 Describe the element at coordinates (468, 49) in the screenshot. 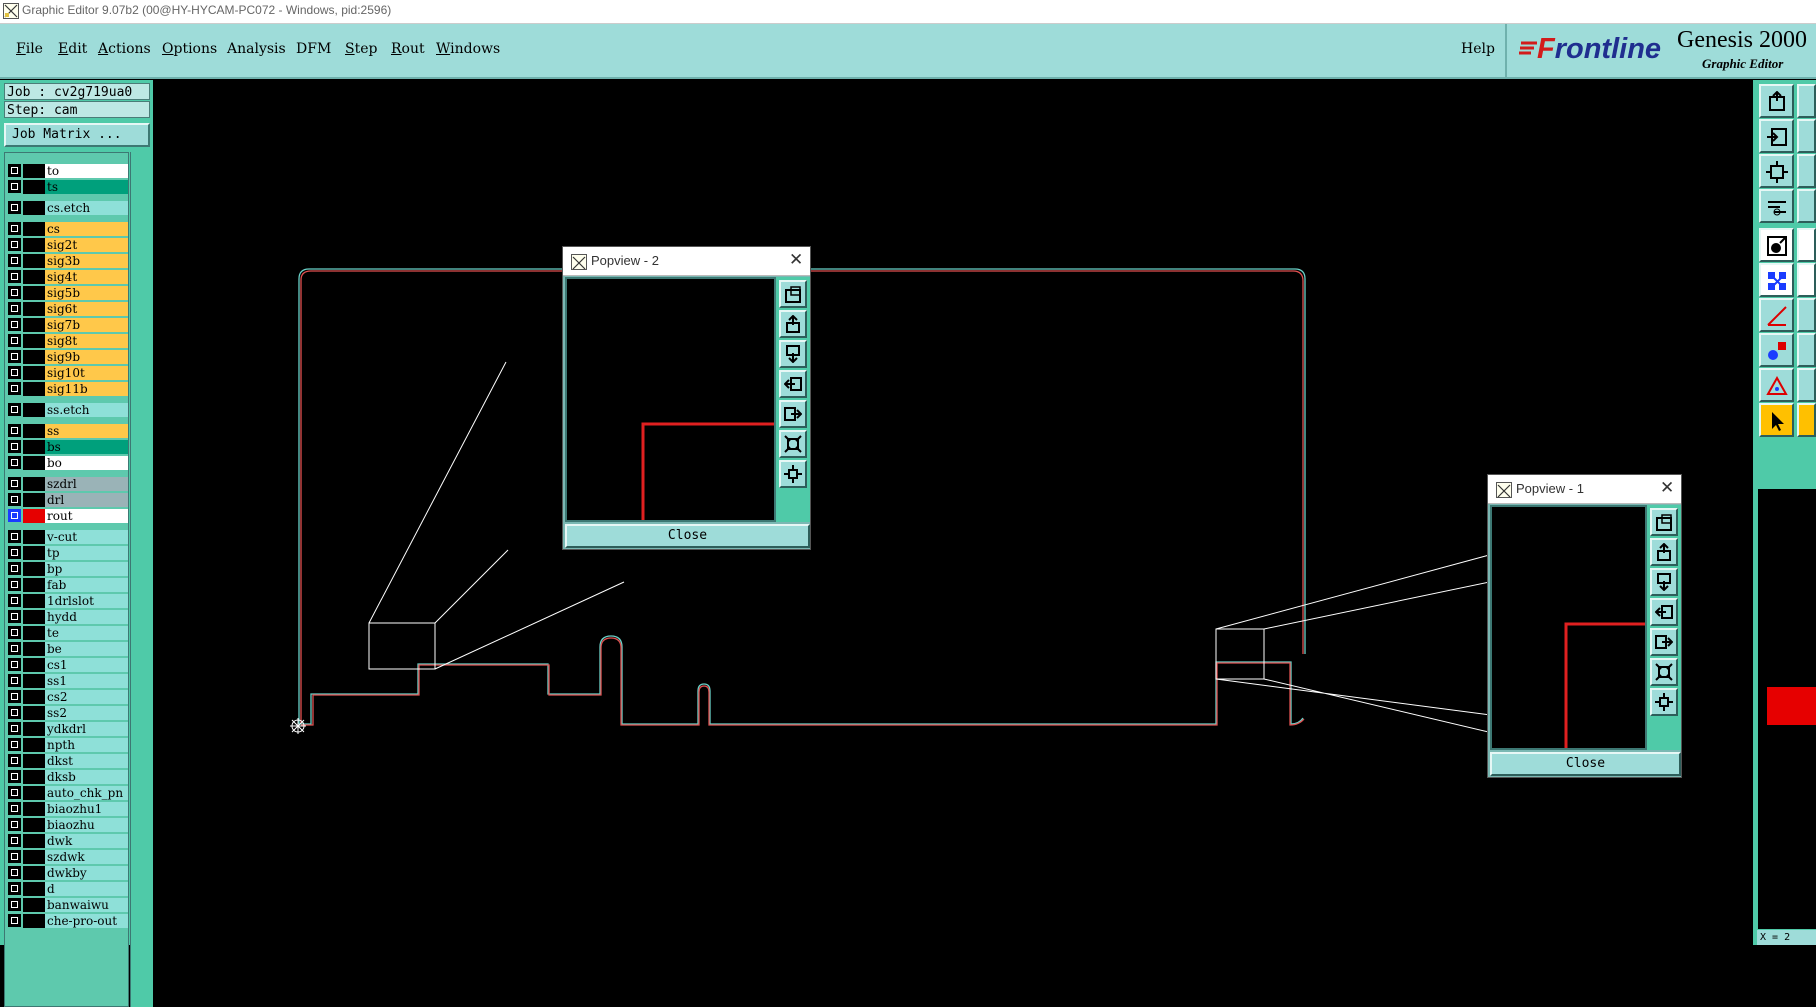

I see `menu-windows: Windows` at that location.